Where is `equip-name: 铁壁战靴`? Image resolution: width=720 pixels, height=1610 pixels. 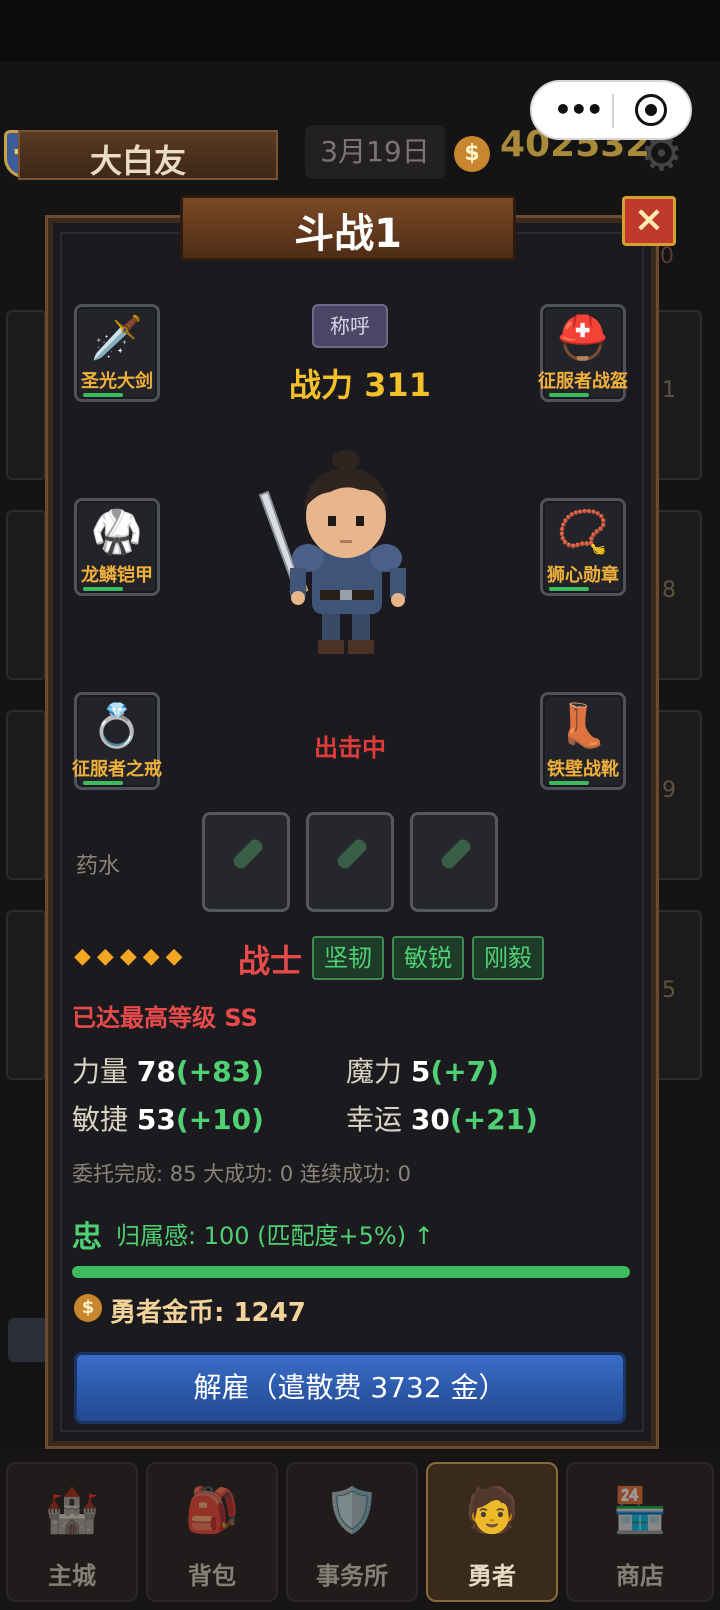
equip-name: 铁壁战靴 is located at coordinates (583, 769).